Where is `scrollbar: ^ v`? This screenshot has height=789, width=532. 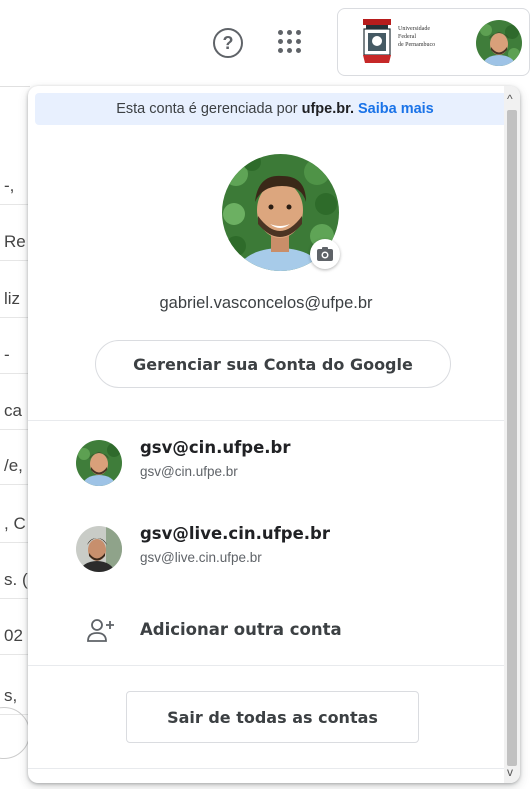
scrollbar: ^ v is located at coordinates (512, 434).